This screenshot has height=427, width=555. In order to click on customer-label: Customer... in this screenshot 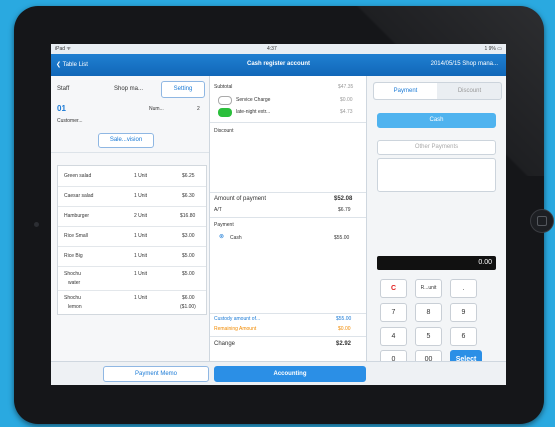, I will do `click(70, 121)`.